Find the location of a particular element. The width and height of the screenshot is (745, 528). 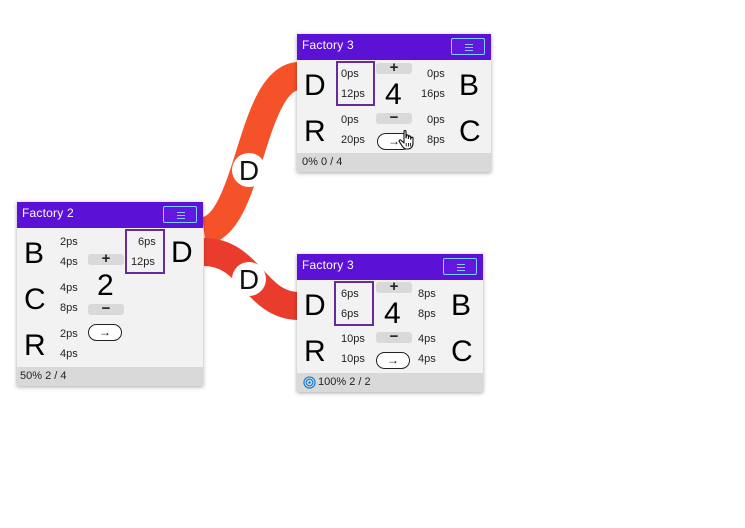

output-rate-d-required: 12ps is located at coordinates (143, 262).